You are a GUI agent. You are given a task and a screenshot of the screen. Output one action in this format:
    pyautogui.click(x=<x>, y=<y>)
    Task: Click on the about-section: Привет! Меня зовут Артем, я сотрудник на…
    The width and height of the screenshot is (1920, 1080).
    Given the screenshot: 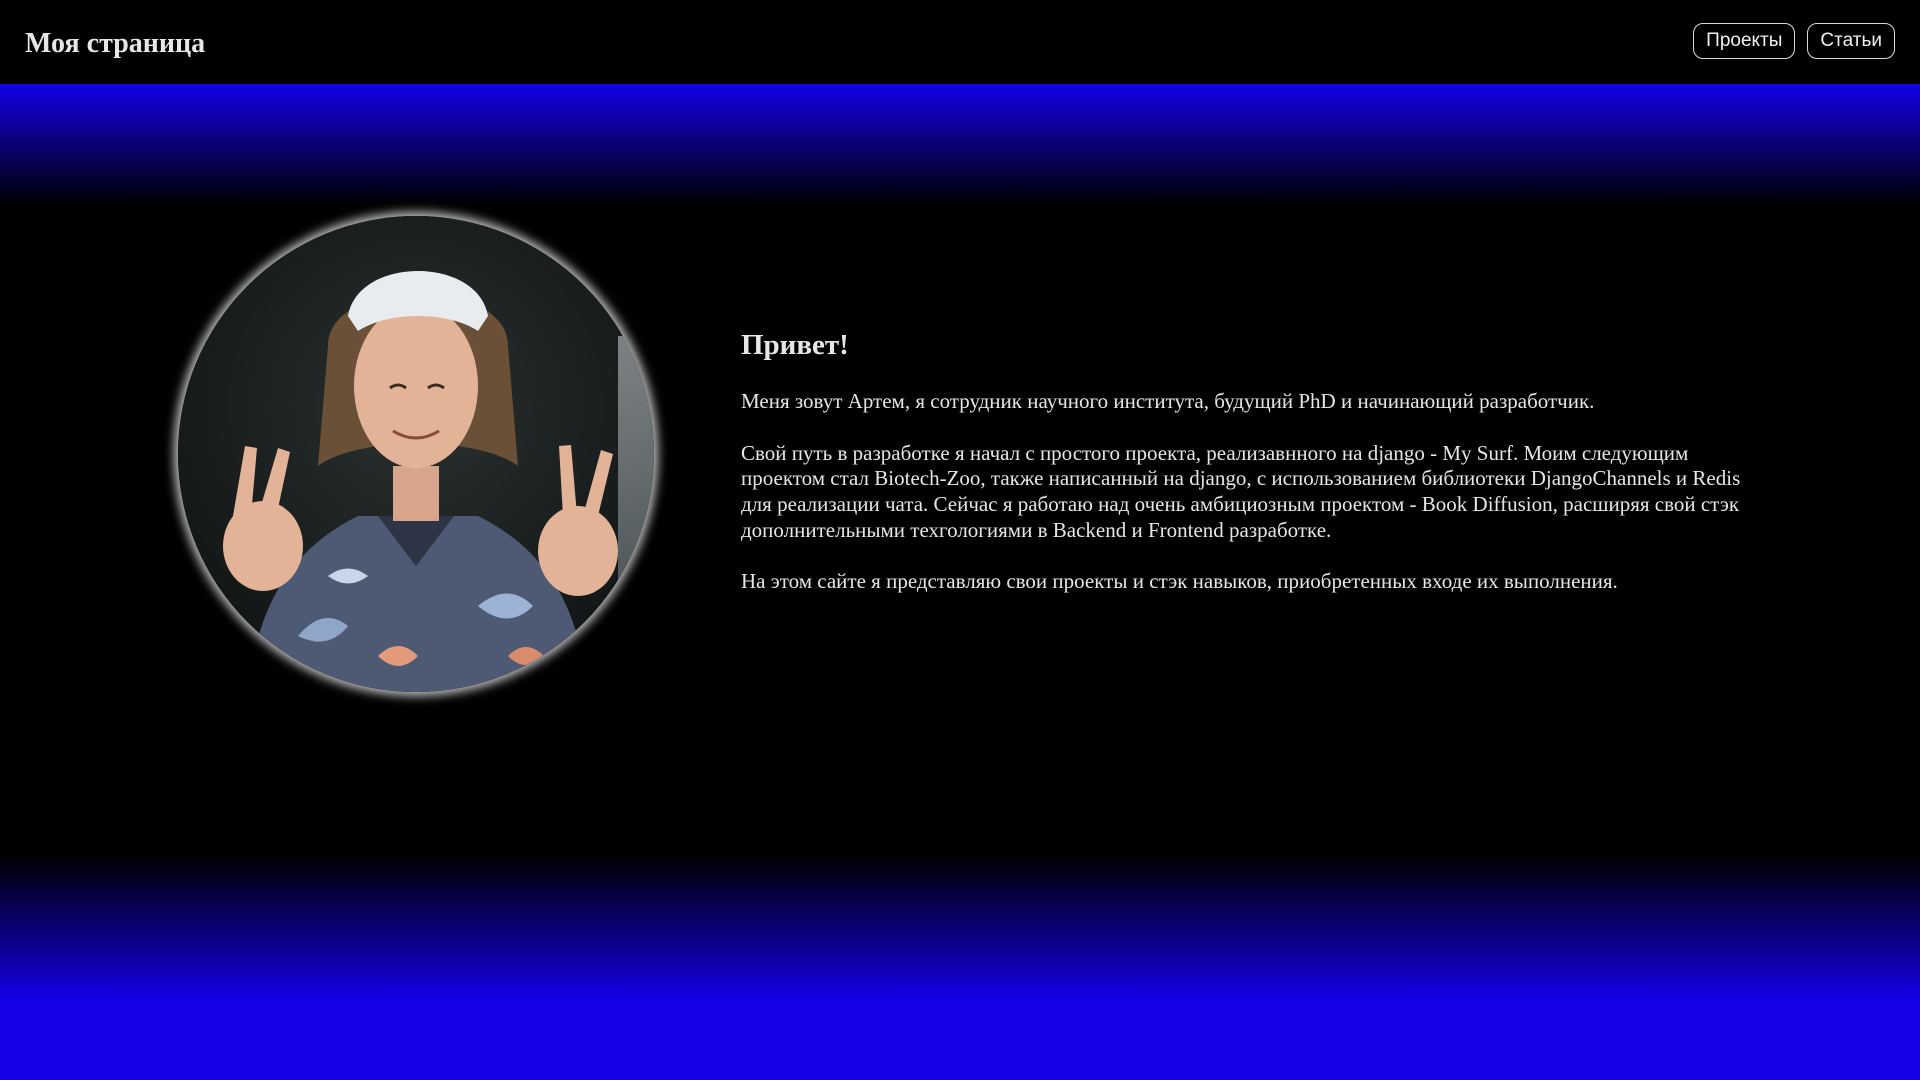 What is the action you would take?
    pyautogui.click(x=1256, y=474)
    